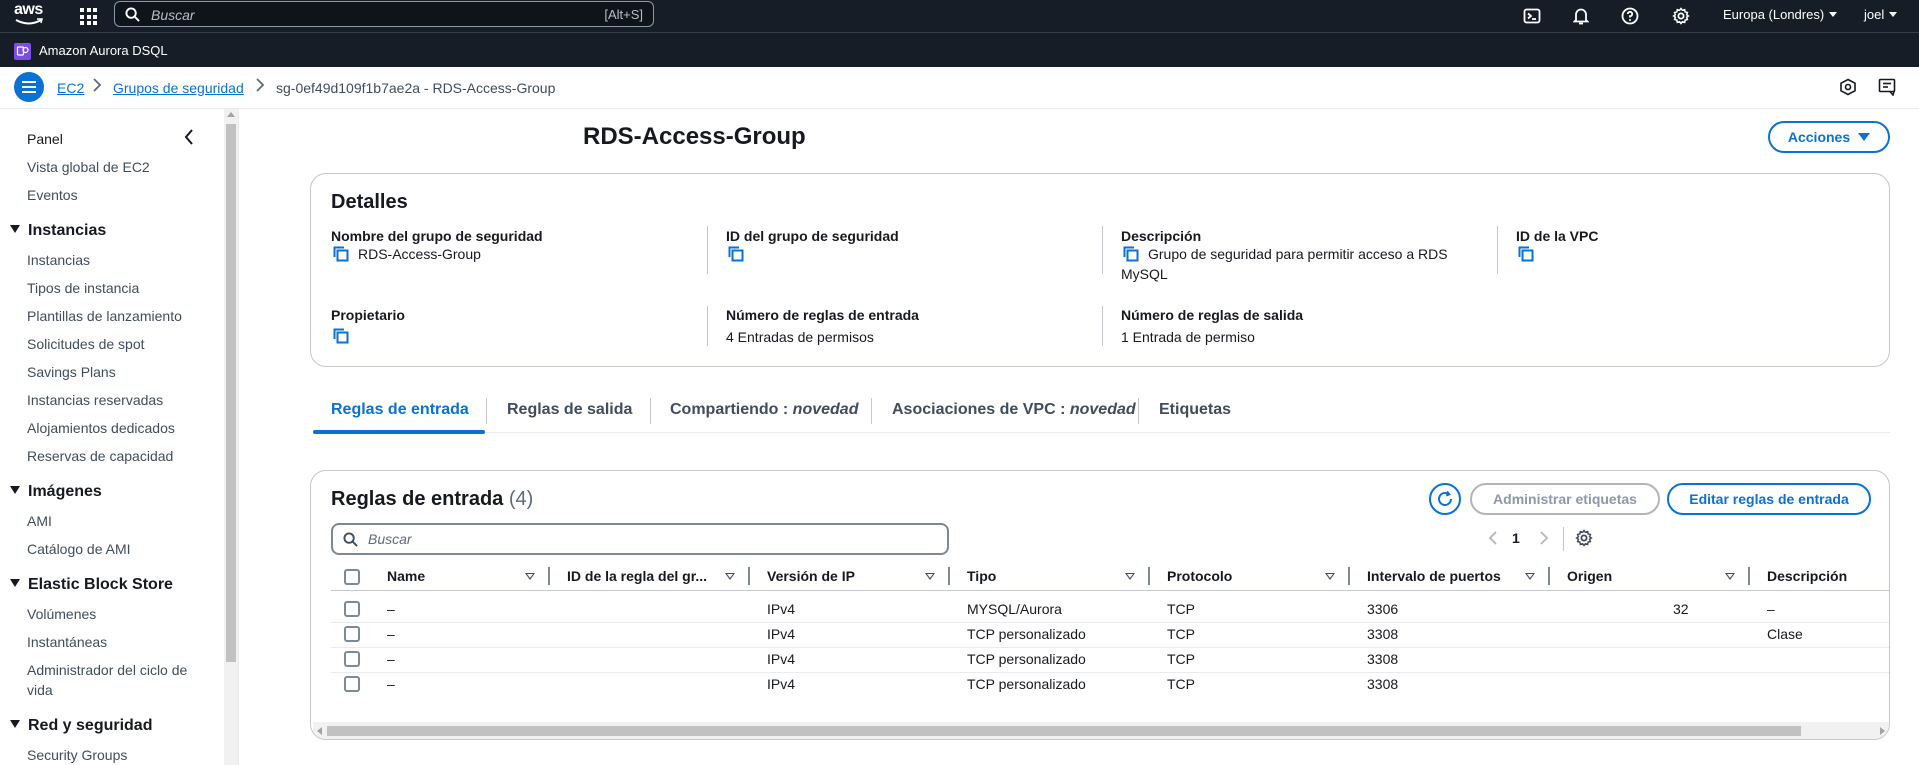  What do you see at coordinates (104, 316) in the screenshot?
I see `sidebar-item-launch-templates: Plantillas de lanzamiento` at bounding box center [104, 316].